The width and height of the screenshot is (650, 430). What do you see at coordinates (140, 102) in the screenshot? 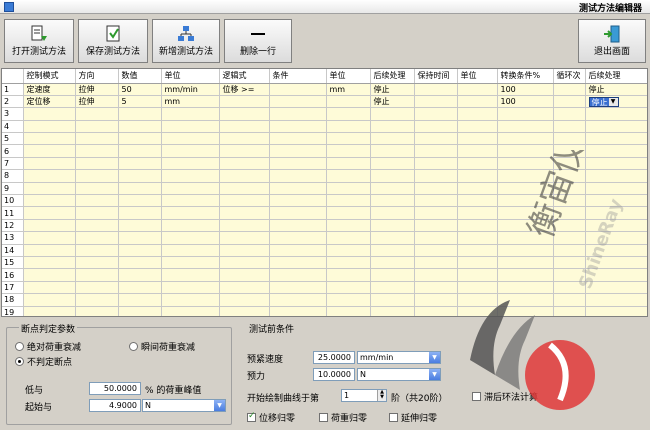
I see `grid-cell: 5` at bounding box center [140, 102].